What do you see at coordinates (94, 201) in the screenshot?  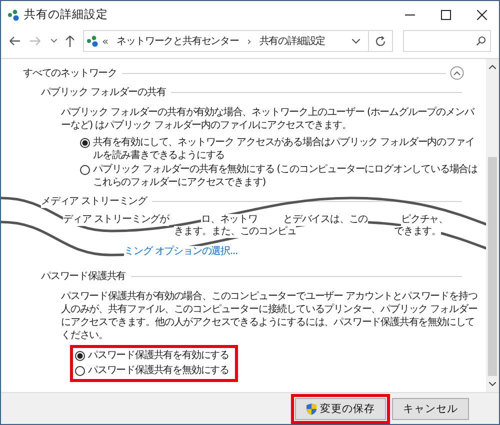 I see `group-heading: メディア ストリーミング` at bounding box center [94, 201].